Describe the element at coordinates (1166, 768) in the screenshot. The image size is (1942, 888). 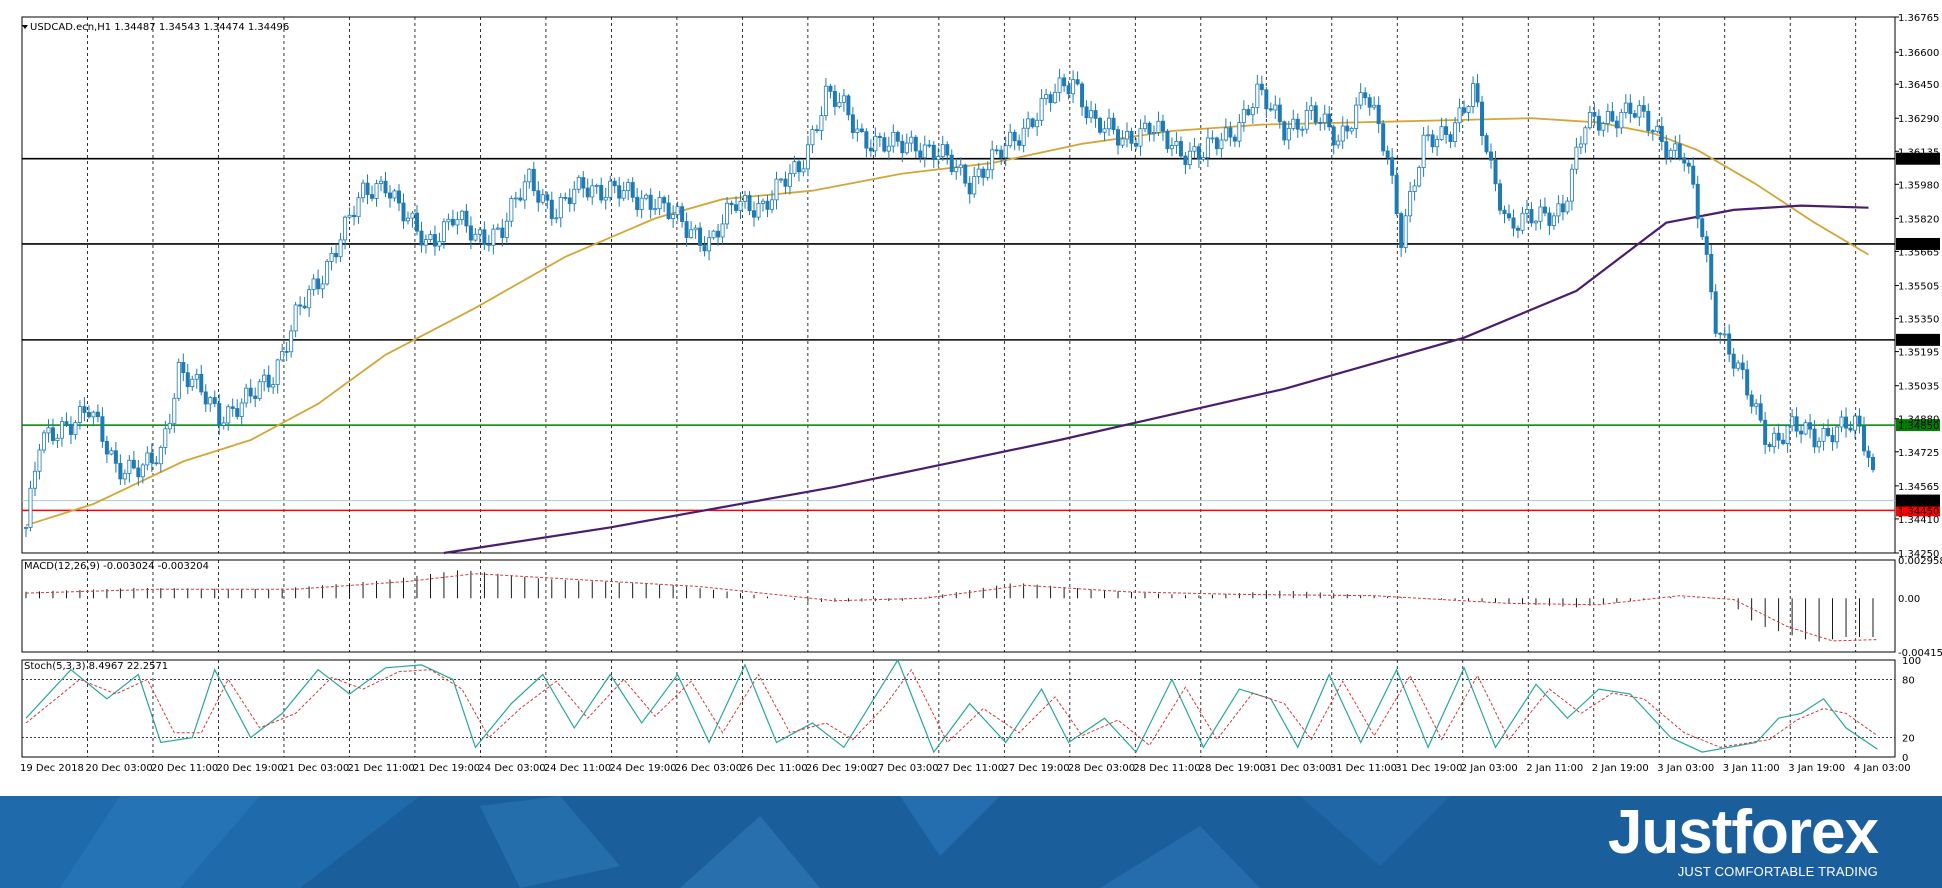
I see `x-tick-label: 28 Dec 11:00` at that location.